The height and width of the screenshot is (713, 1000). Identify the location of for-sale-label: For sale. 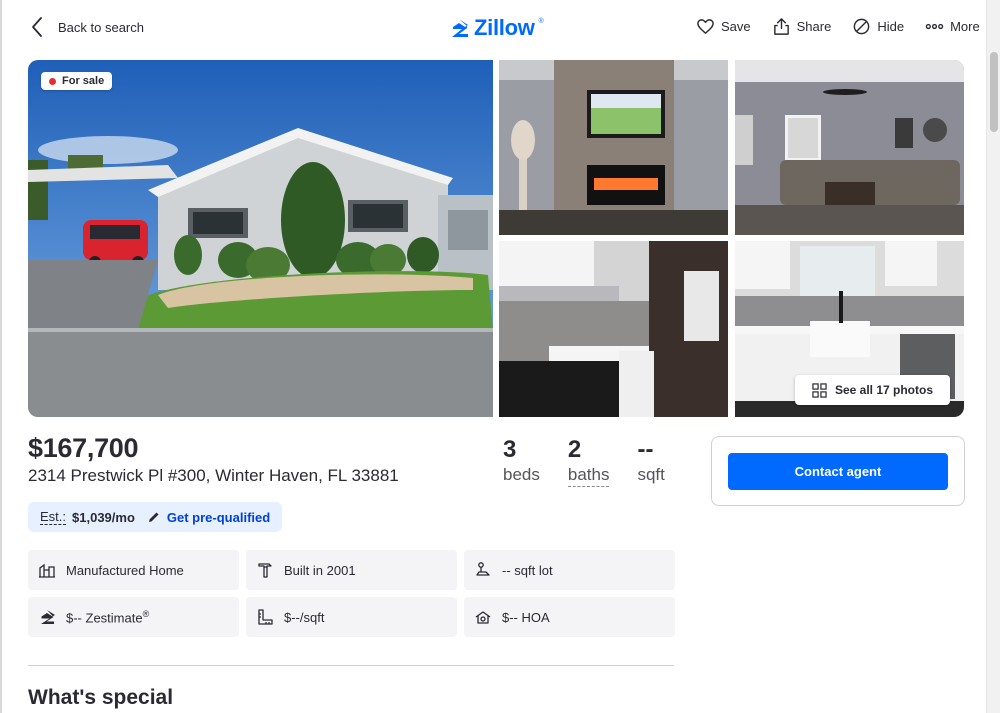
(83, 81).